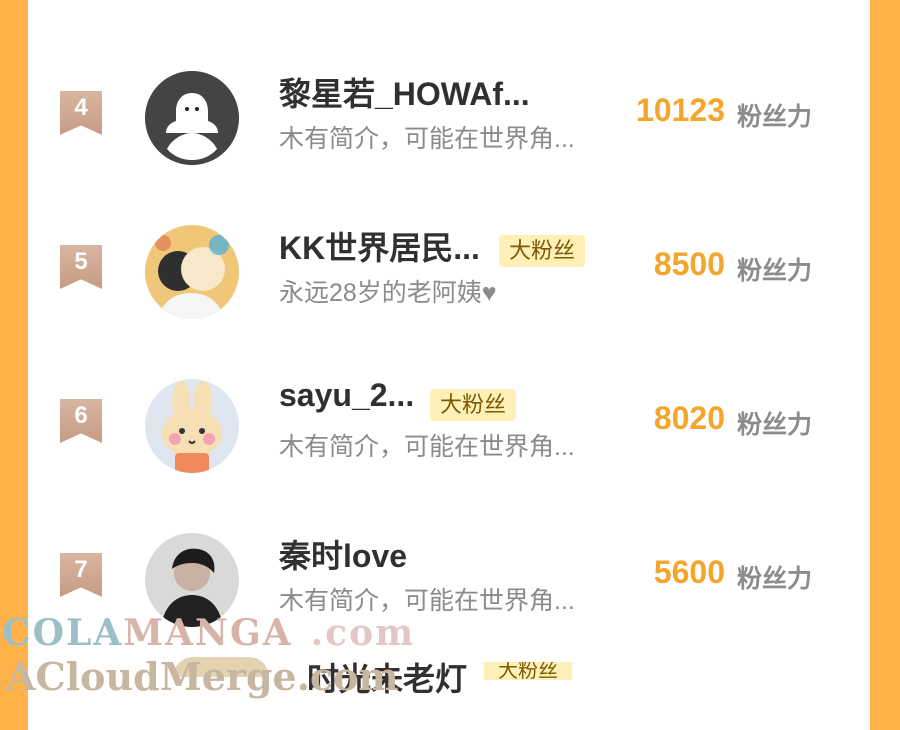 The width and height of the screenshot is (900, 730). What do you see at coordinates (81, 575) in the screenshot?
I see `rank-flag: 7` at bounding box center [81, 575].